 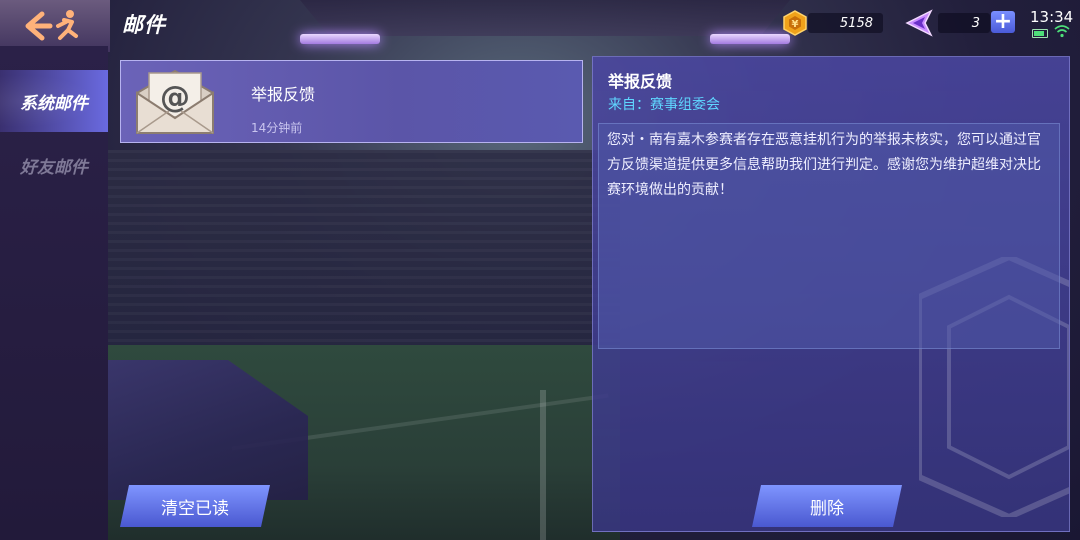 What do you see at coordinates (195, 506) in the screenshot?
I see `clear-read-button: 清空已读` at bounding box center [195, 506].